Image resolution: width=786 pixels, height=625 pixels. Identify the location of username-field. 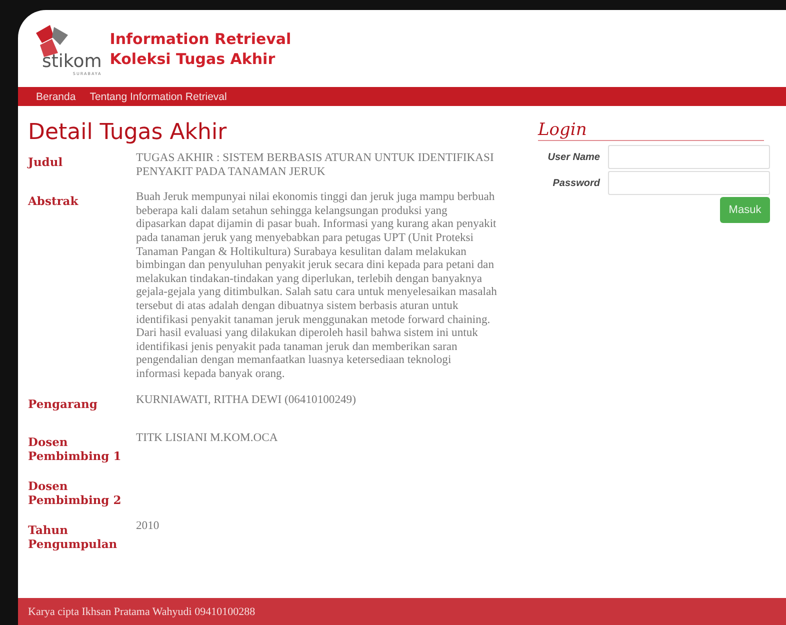
(689, 157).